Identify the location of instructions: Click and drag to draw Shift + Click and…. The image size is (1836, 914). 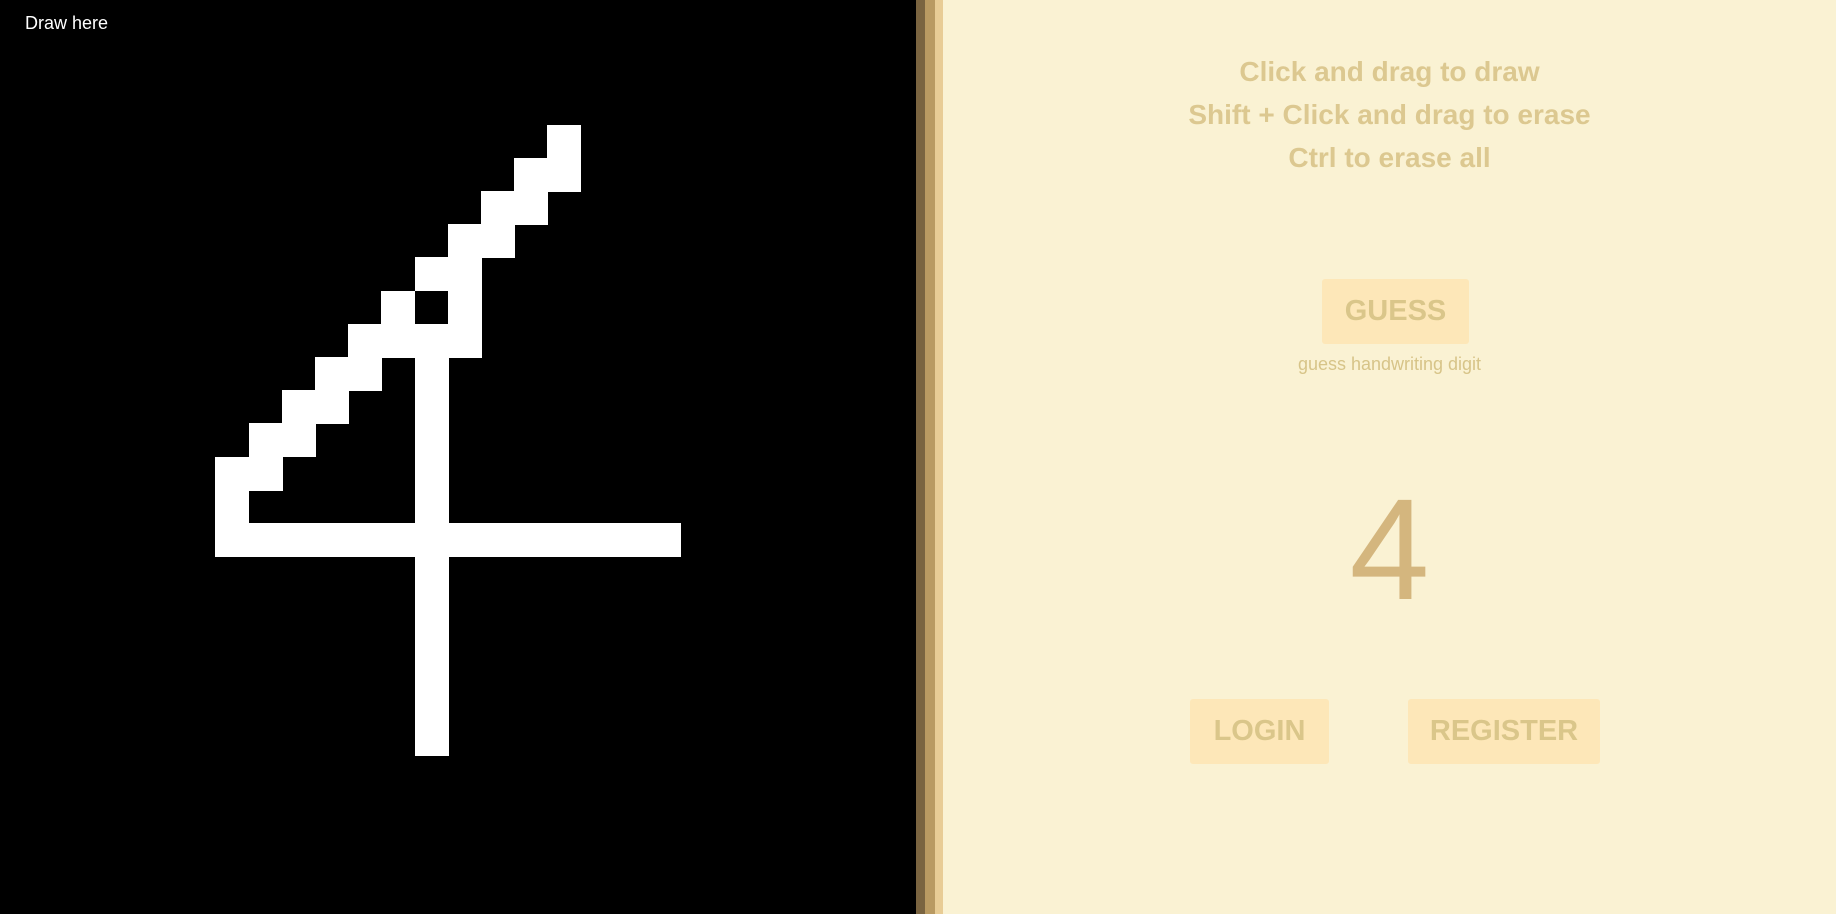
(1389, 114).